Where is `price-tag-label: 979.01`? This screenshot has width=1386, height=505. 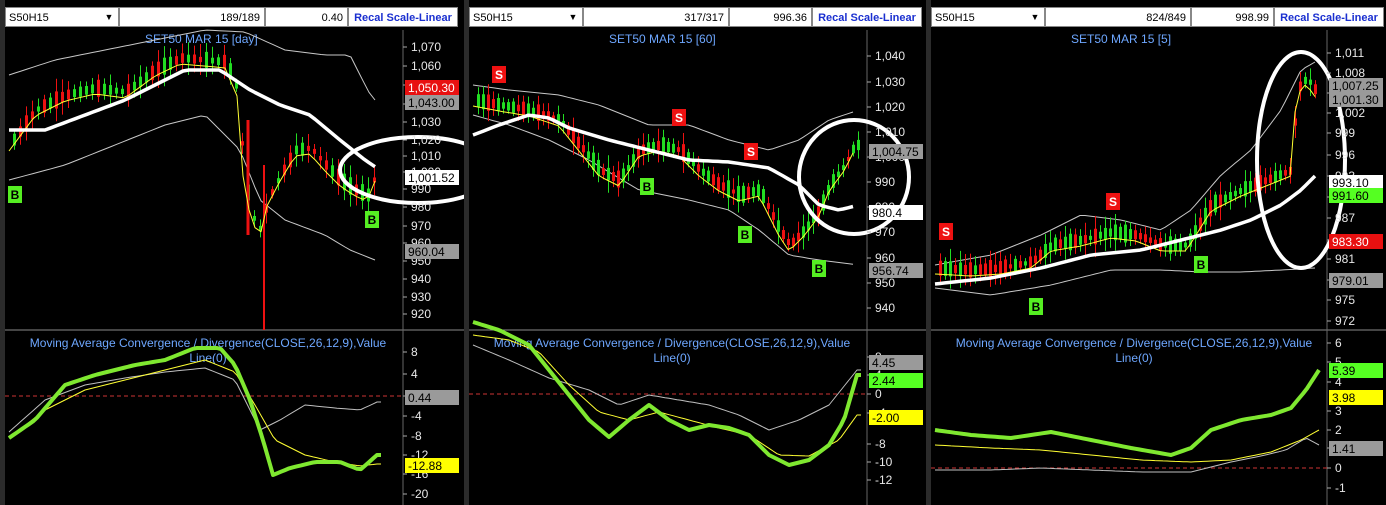
price-tag-label: 979.01 is located at coordinates (1350, 281).